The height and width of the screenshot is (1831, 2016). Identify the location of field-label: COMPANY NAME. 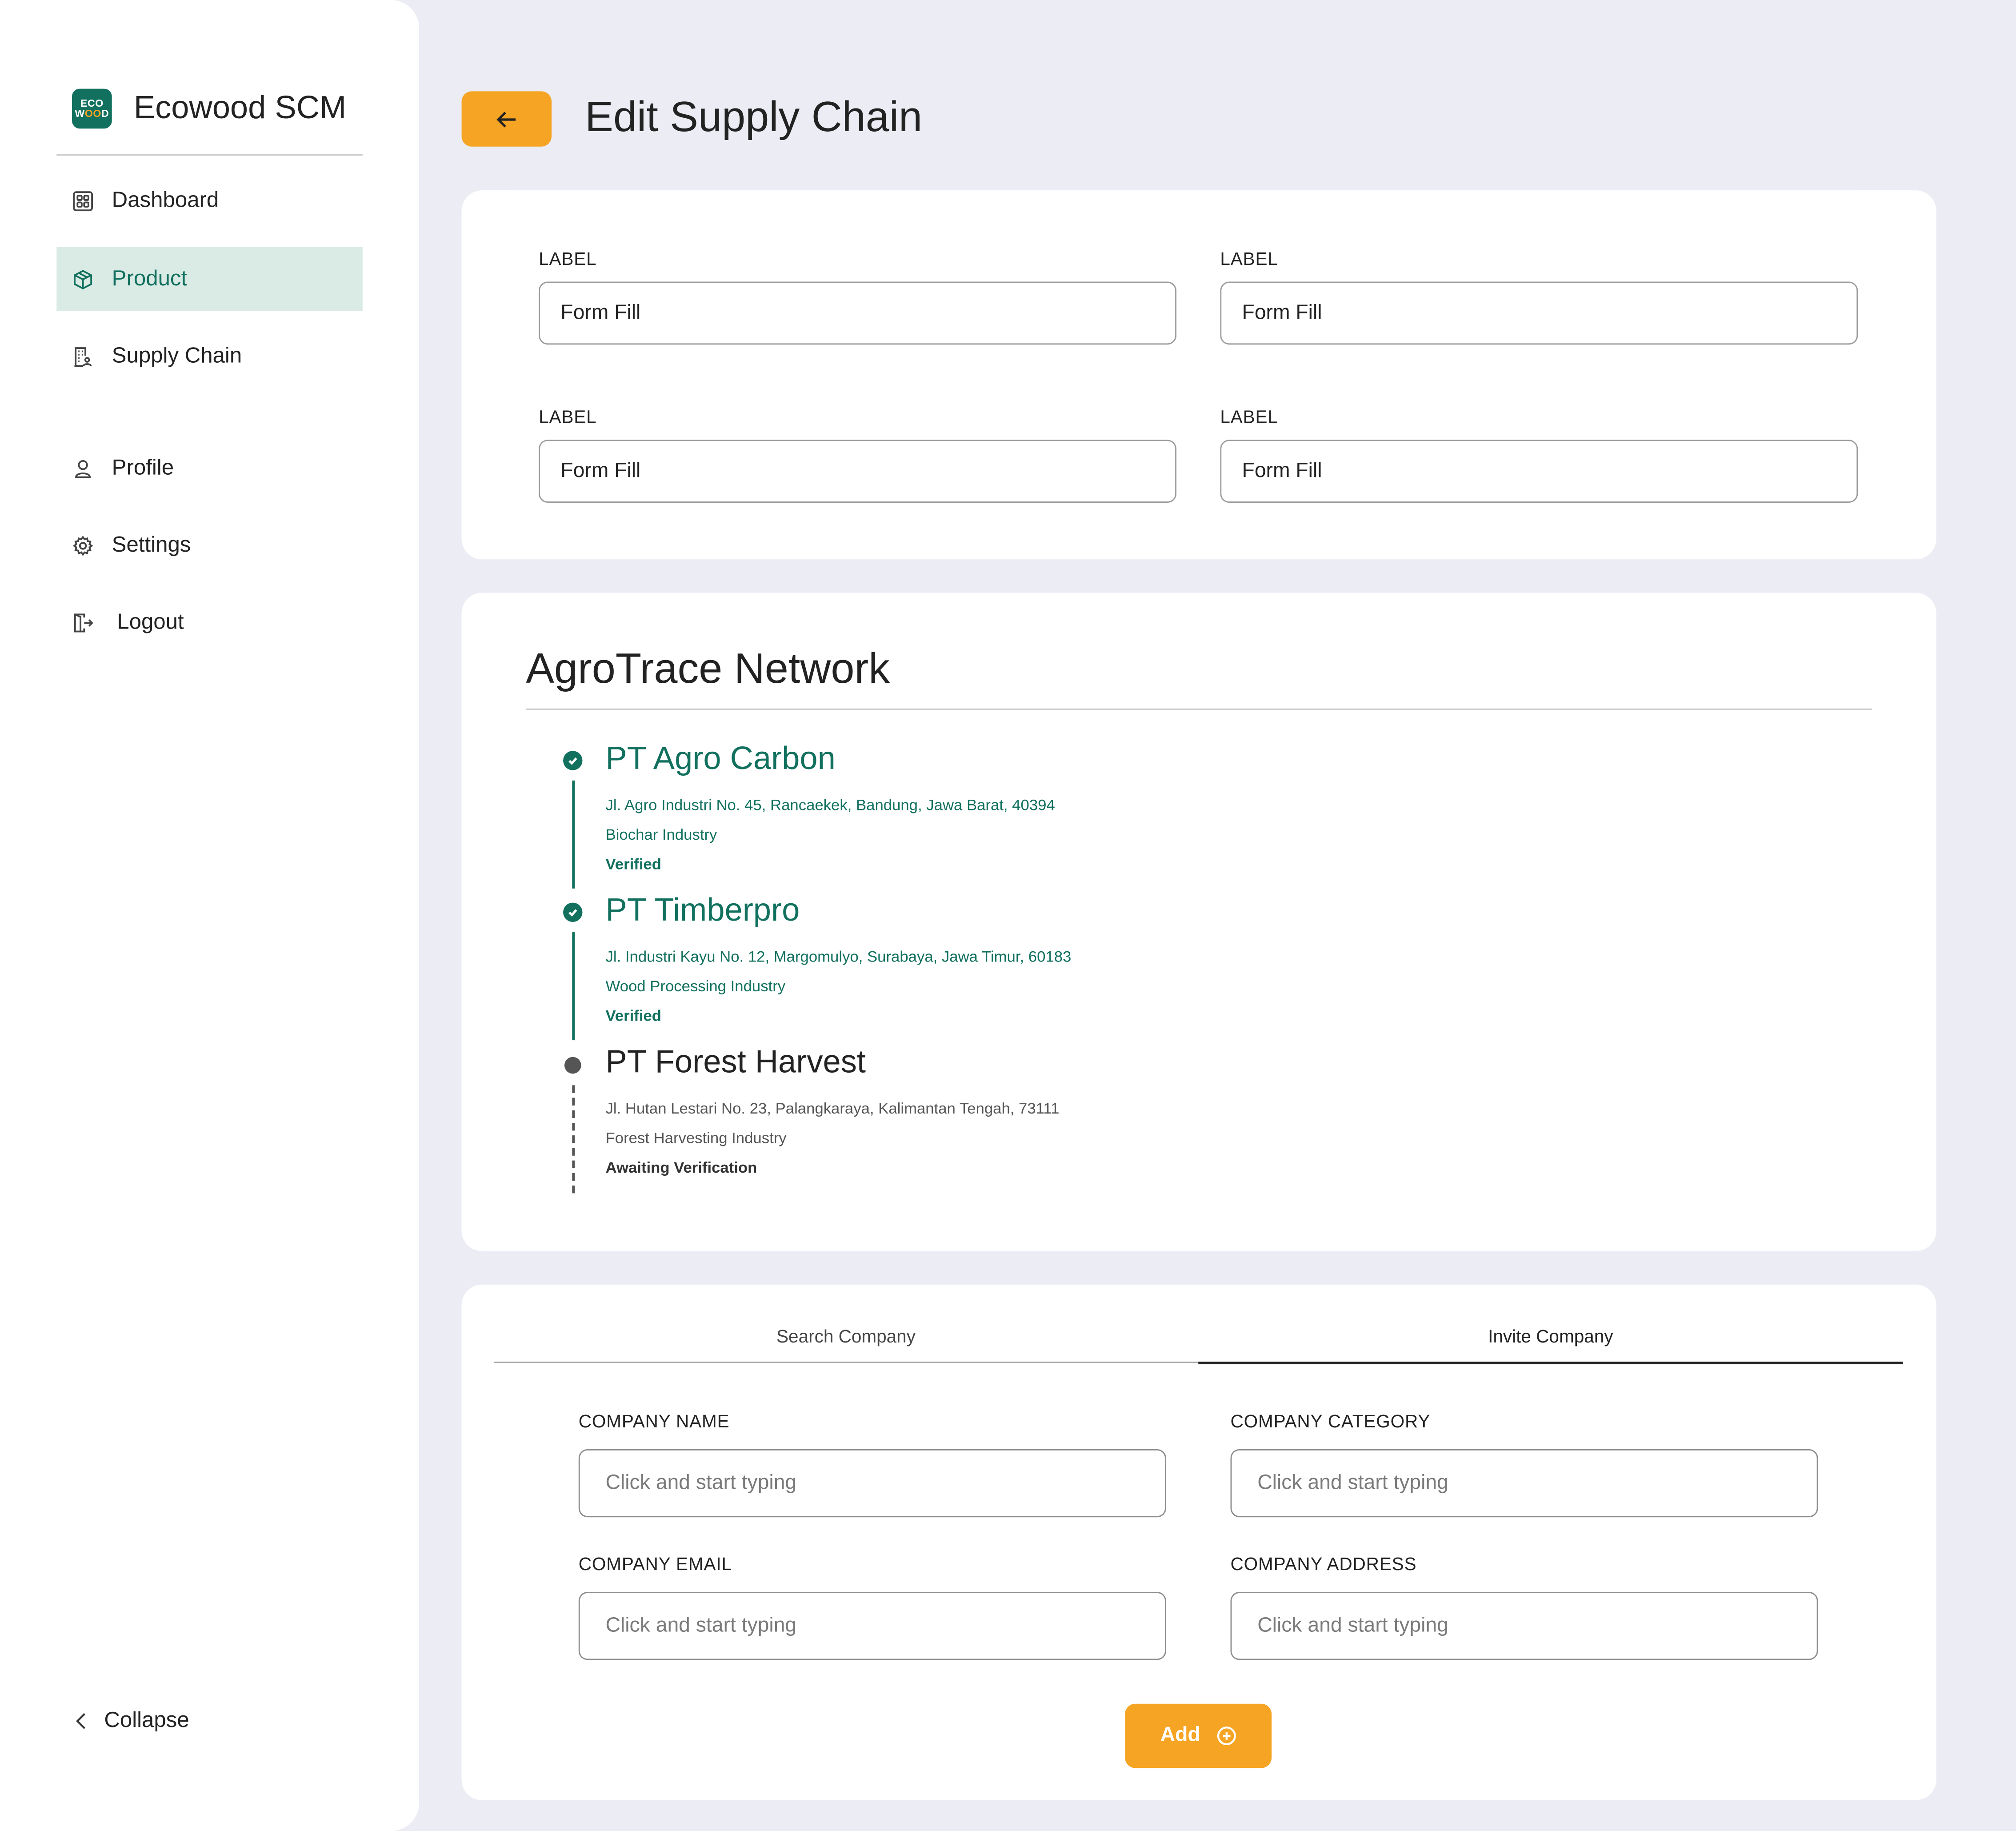
(654, 1420).